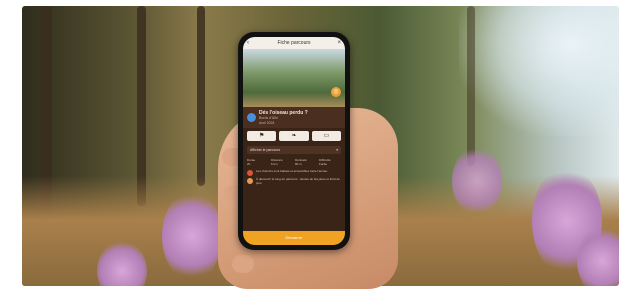 Image resolution: width=619 pixels, height=289 pixels. What do you see at coordinates (337, 150) in the screenshot?
I see `chevron-down-icon: ▾` at bounding box center [337, 150].